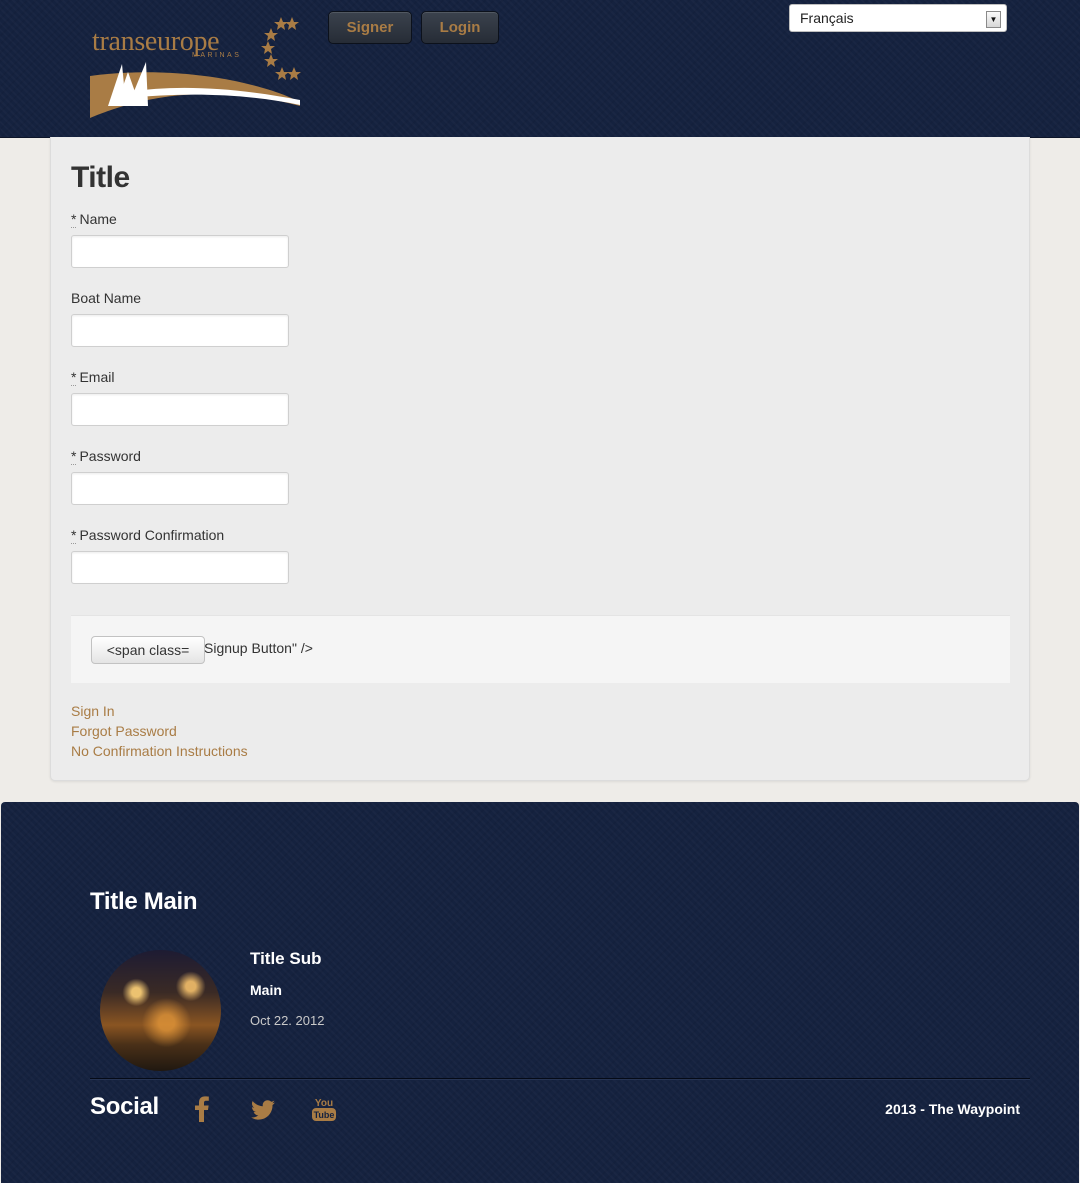 The height and width of the screenshot is (1183, 1080). What do you see at coordinates (560, 1079) in the screenshot?
I see `footer-divider` at bounding box center [560, 1079].